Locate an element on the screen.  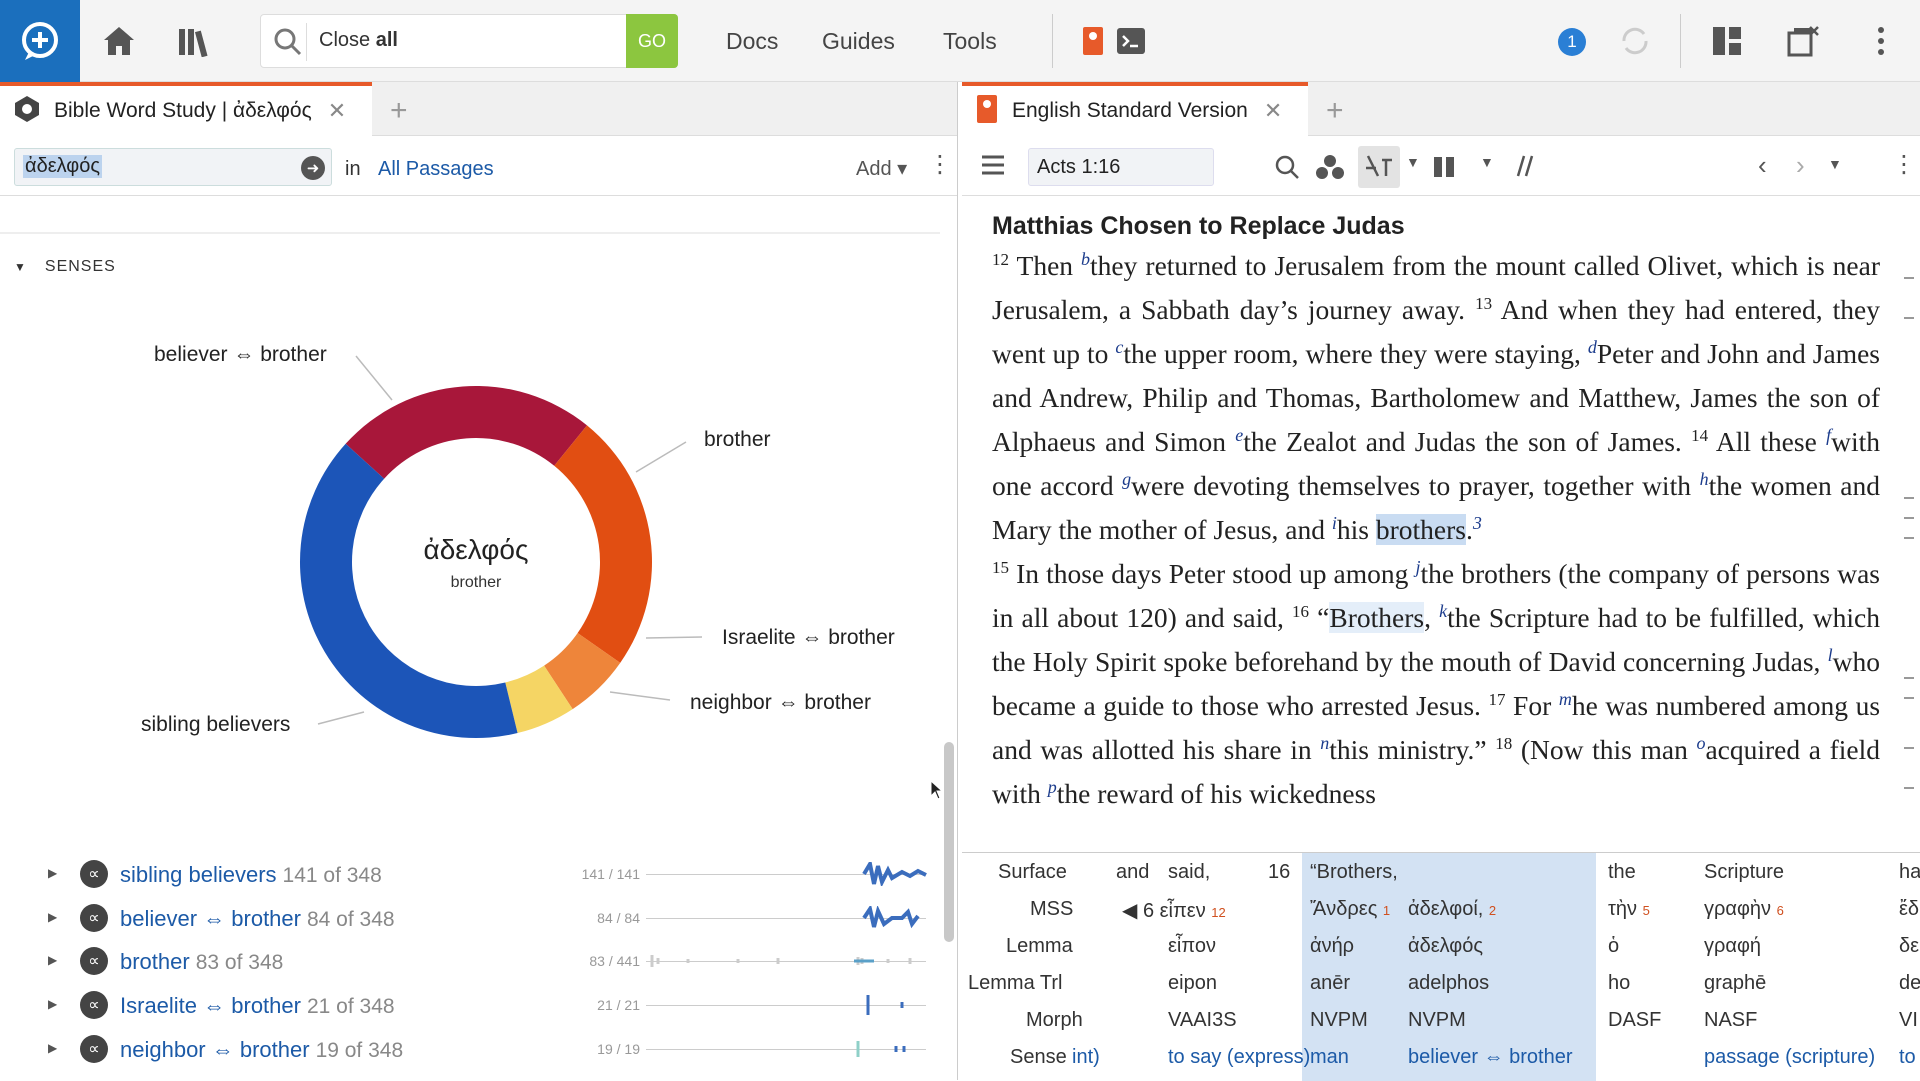
nav-tools: Tools is located at coordinates (970, 41).